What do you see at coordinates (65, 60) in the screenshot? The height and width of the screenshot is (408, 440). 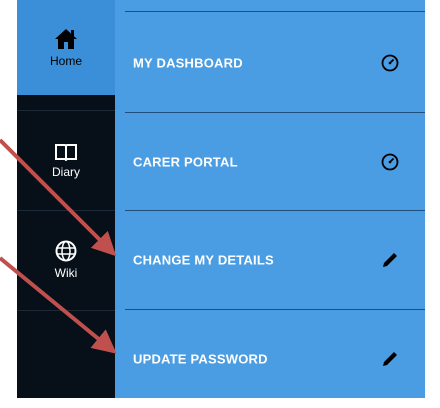 I see `nav-item-home-label: Home` at bounding box center [65, 60].